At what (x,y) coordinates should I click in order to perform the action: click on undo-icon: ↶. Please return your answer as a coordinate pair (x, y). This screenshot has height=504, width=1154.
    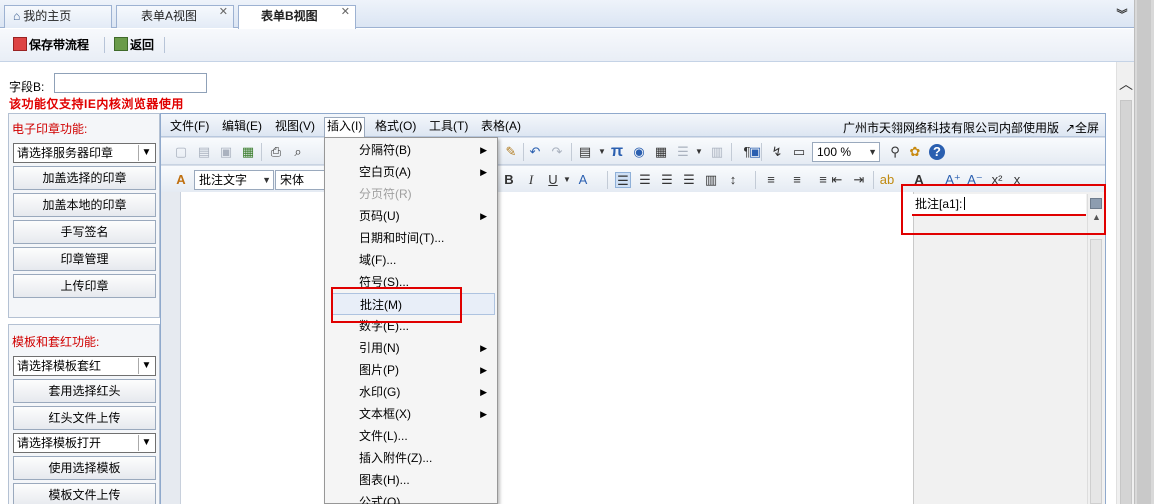
    Looking at the image, I should click on (535, 152).